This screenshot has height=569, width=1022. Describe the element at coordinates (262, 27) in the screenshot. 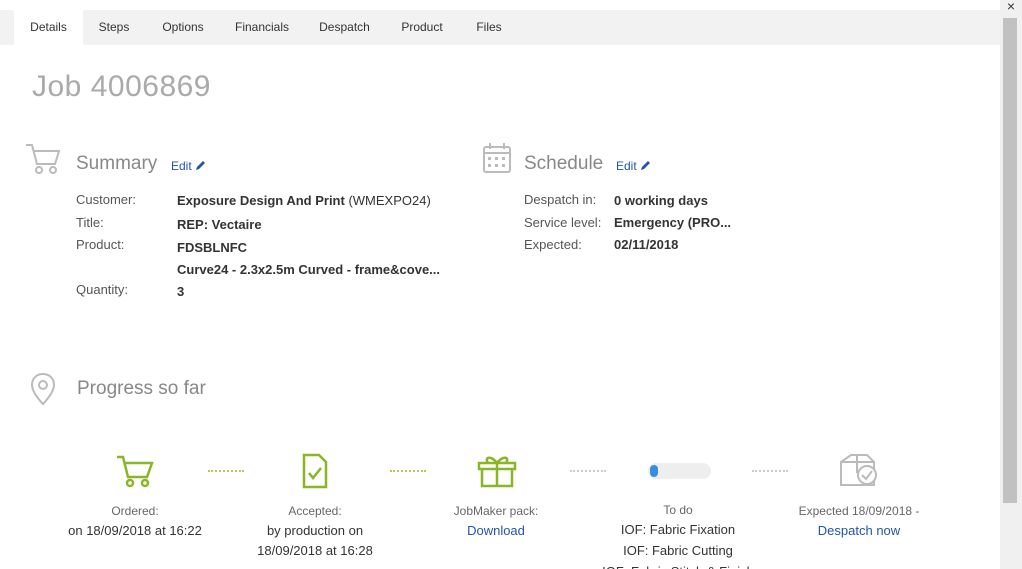

I see `tab-financials: Financials` at that location.